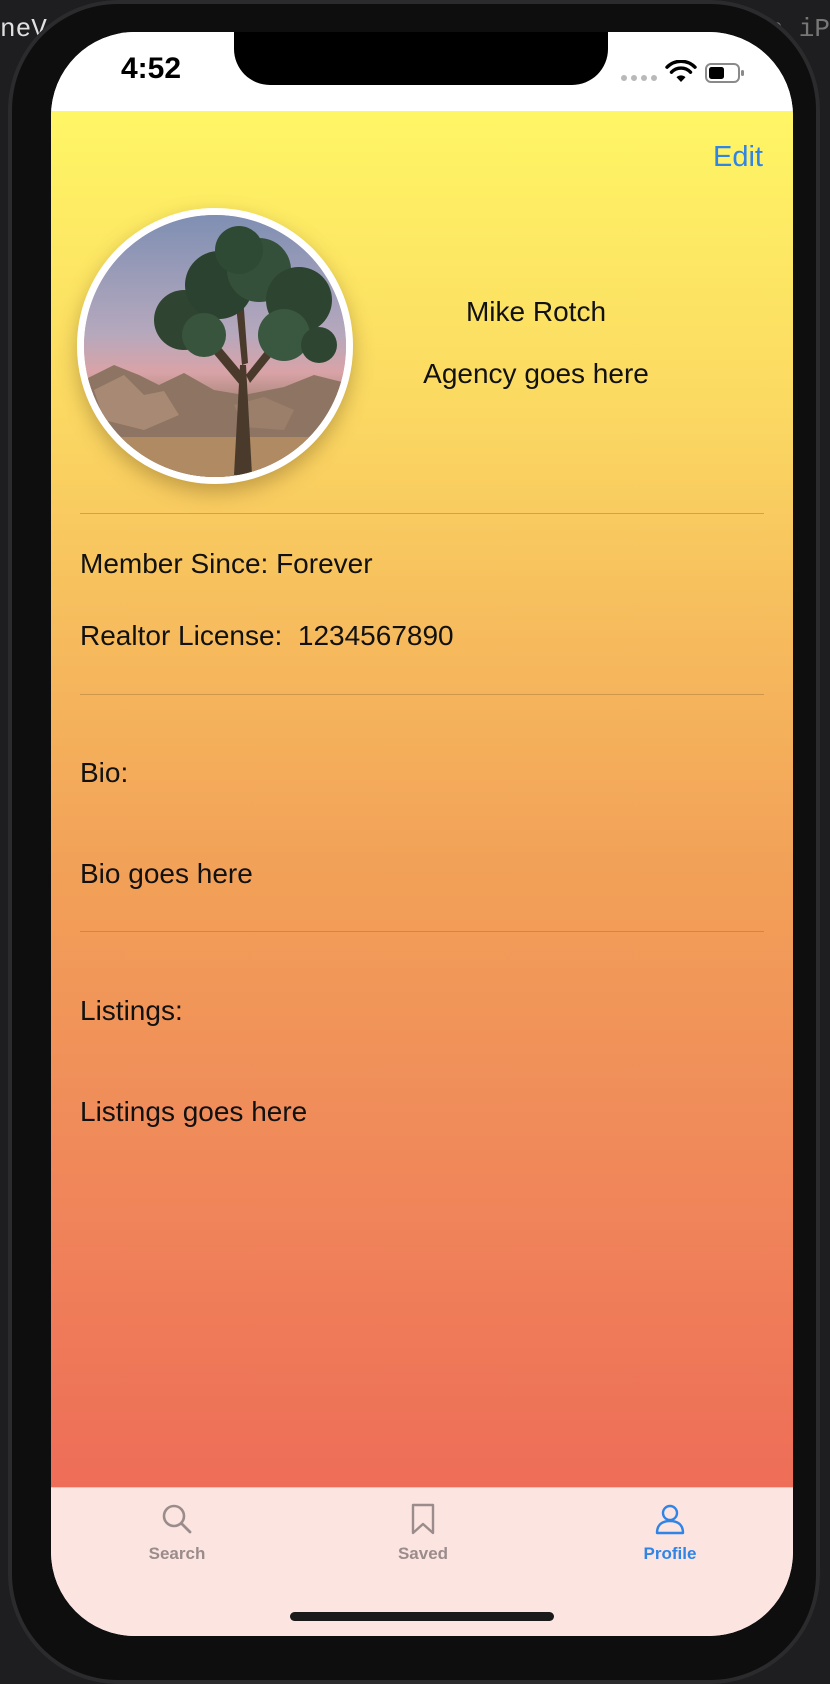 This screenshot has width=830, height=1684. What do you see at coordinates (267, 635) in the screenshot?
I see `license-label: Realtor License: 1234567890` at bounding box center [267, 635].